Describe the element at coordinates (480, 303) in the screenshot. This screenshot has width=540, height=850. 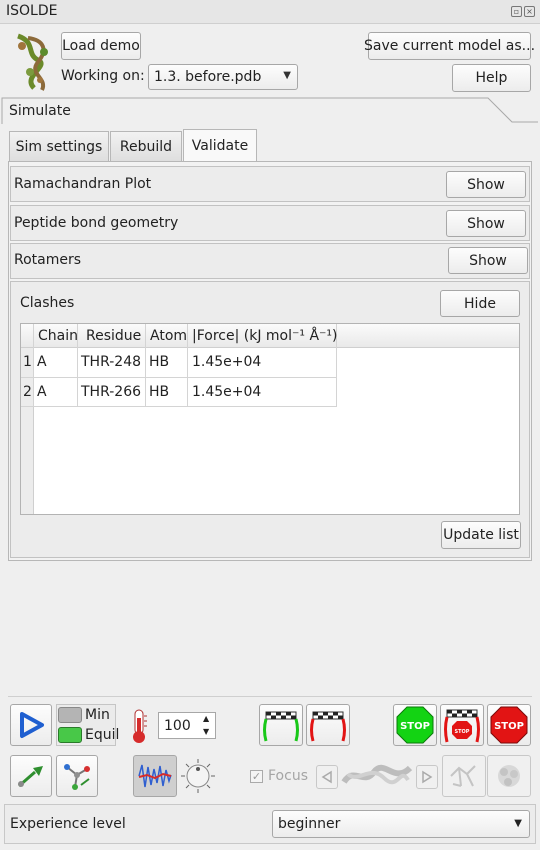
I see `clashes-hide-button: Hide` at that location.